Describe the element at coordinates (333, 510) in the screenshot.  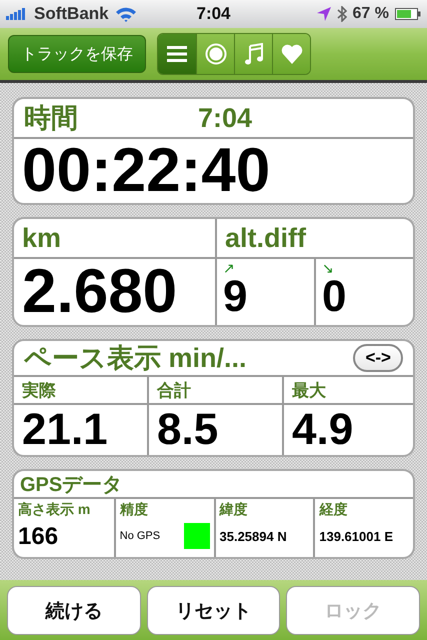
I see `coordinate-label: 経度` at that location.